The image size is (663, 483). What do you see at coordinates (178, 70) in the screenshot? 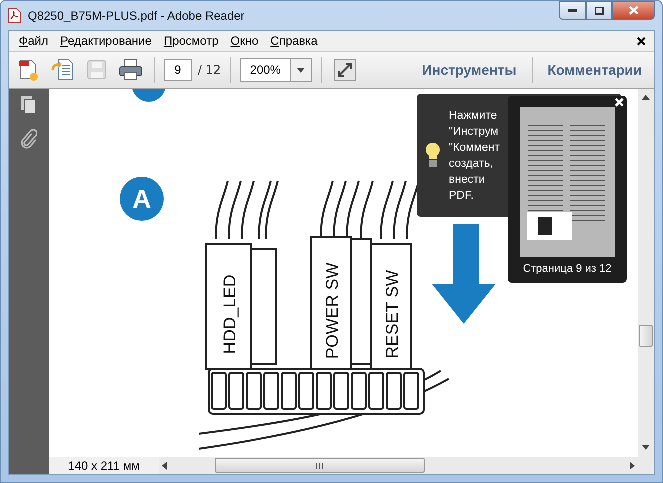
I see `page-number-field: 9` at bounding box center [178, 70].